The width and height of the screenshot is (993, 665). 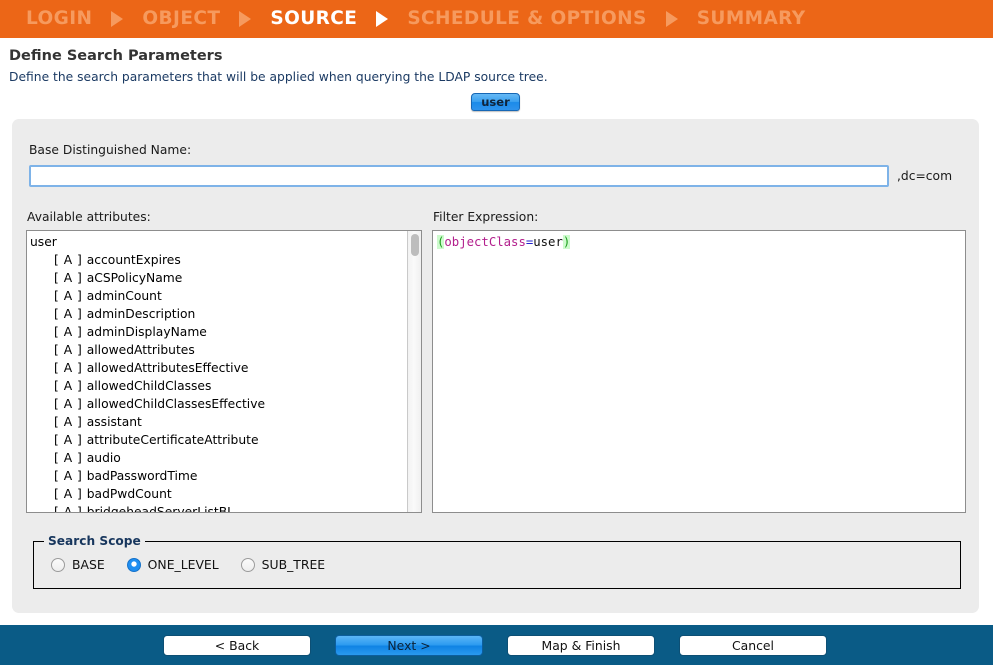 What do you see at coordinates (293, 564) in the screenshot?
I see `radio-sub-tree-label: SUB_TREE` at bounding box center [293, 564].